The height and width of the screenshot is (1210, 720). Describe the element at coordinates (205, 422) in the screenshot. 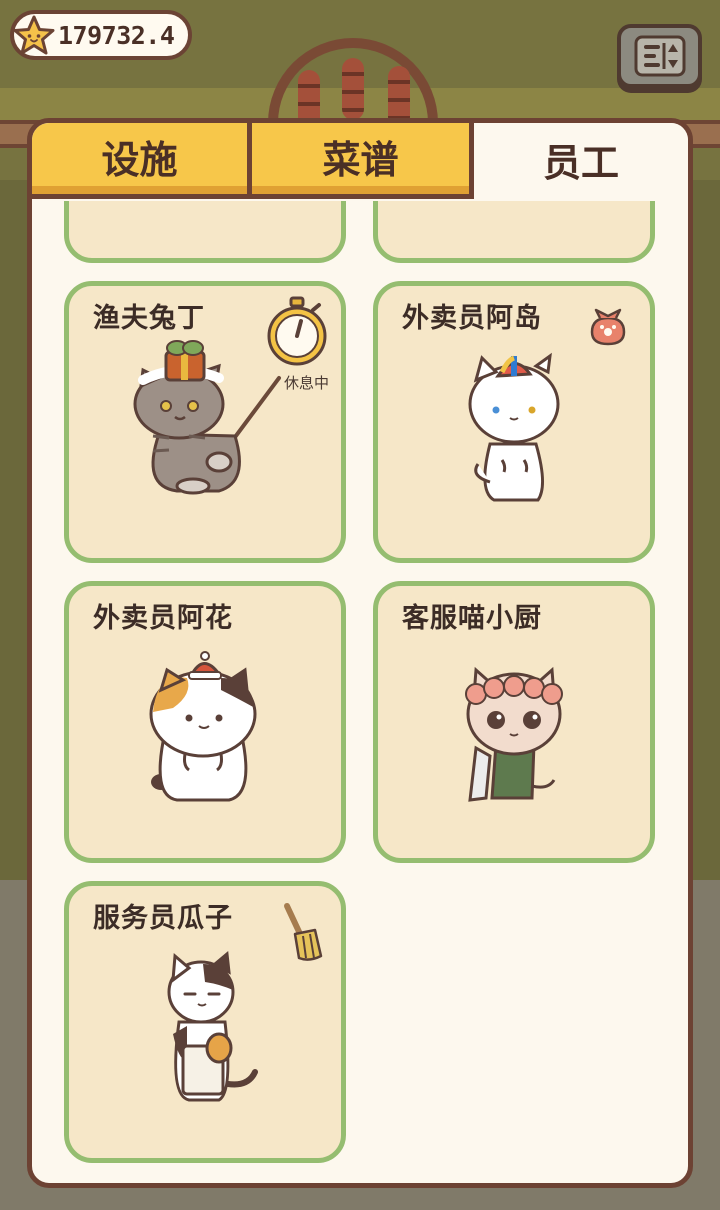

I see `staff-card: 渔夫兔丁 休息中` at that location.